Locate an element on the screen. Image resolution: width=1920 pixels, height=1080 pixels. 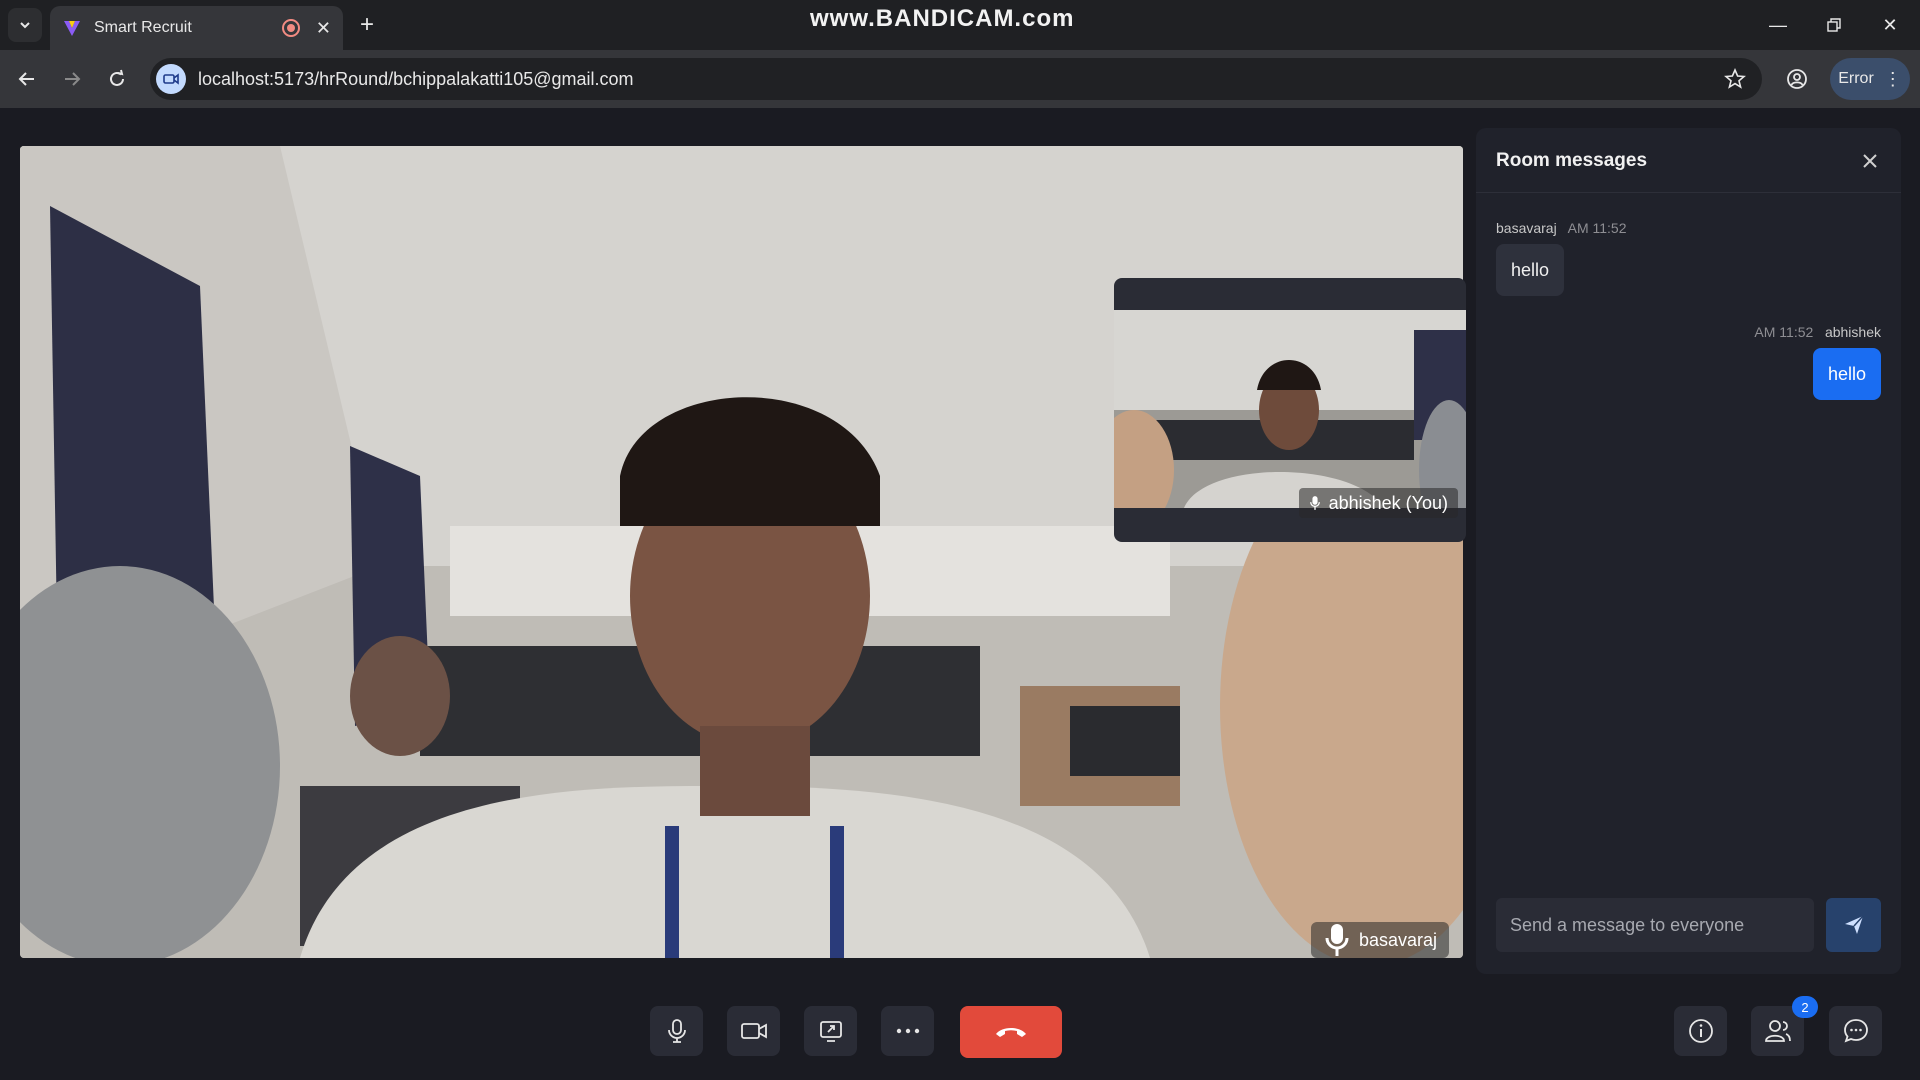
phone-hangup-icon is located at coordinates (1011, 1032).